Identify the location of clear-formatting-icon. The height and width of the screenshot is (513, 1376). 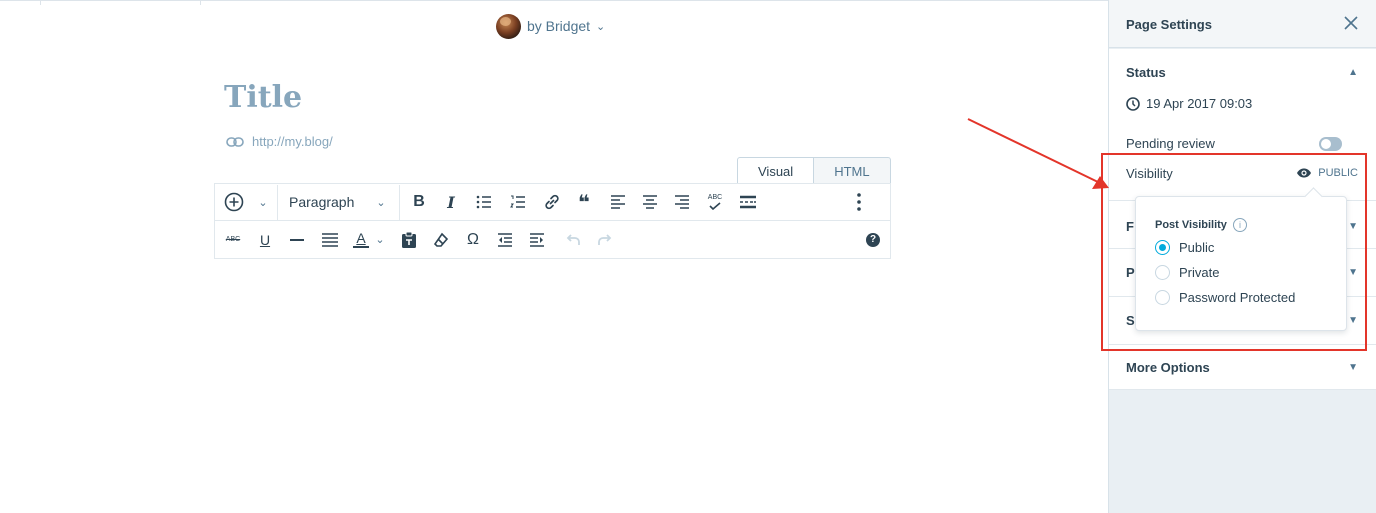
(441, 240).